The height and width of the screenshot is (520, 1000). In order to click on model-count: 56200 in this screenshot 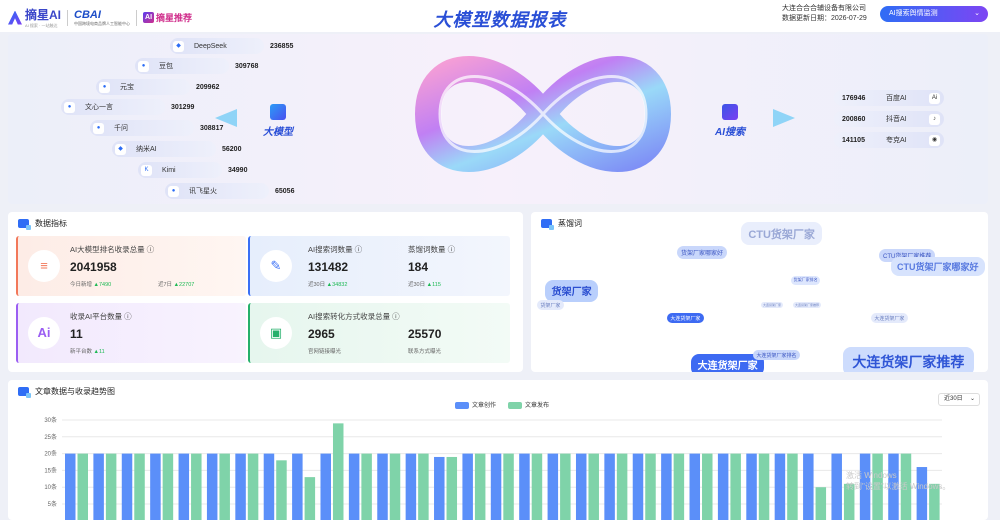, I will do `click(232, 149)`.